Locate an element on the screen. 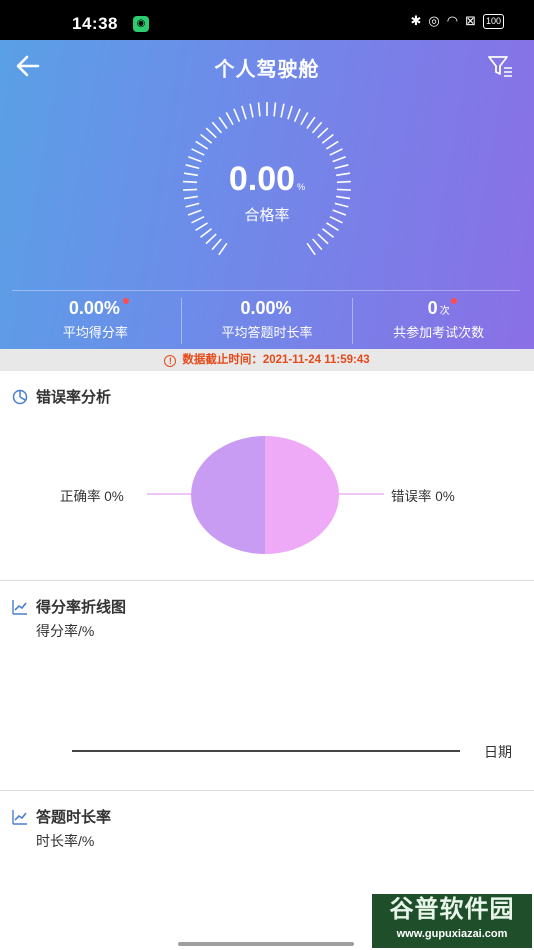 This screenshot has height=950, width=534. section-title: 答题时长率 is located at coordinates (61, 816).